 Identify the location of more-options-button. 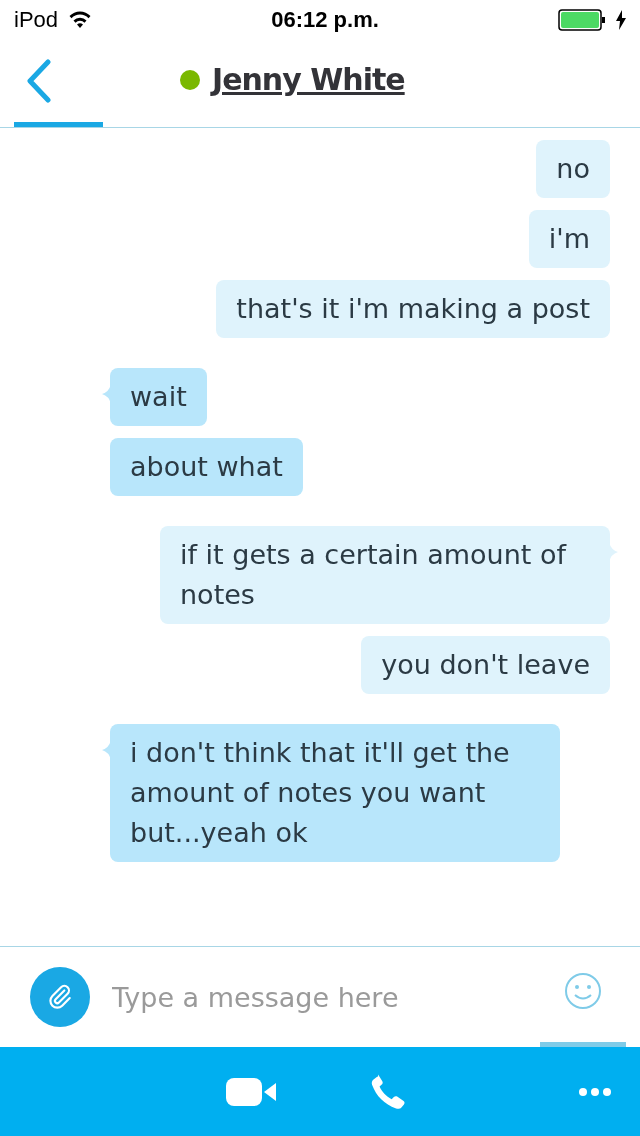
(595, 1091).